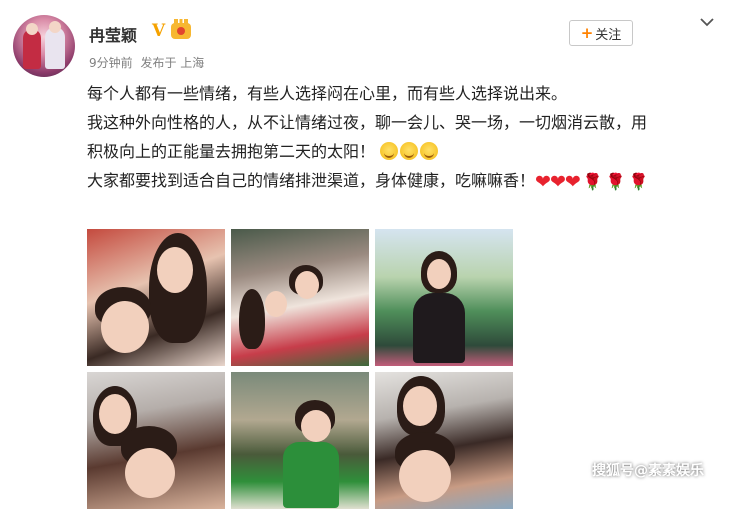 The width and height of the screenshot is (732, 509). I want to click on post-line: 每个人都有一些情绪，有些人选择闷在心里，而有些人选择说出来。, so click(327, 93).